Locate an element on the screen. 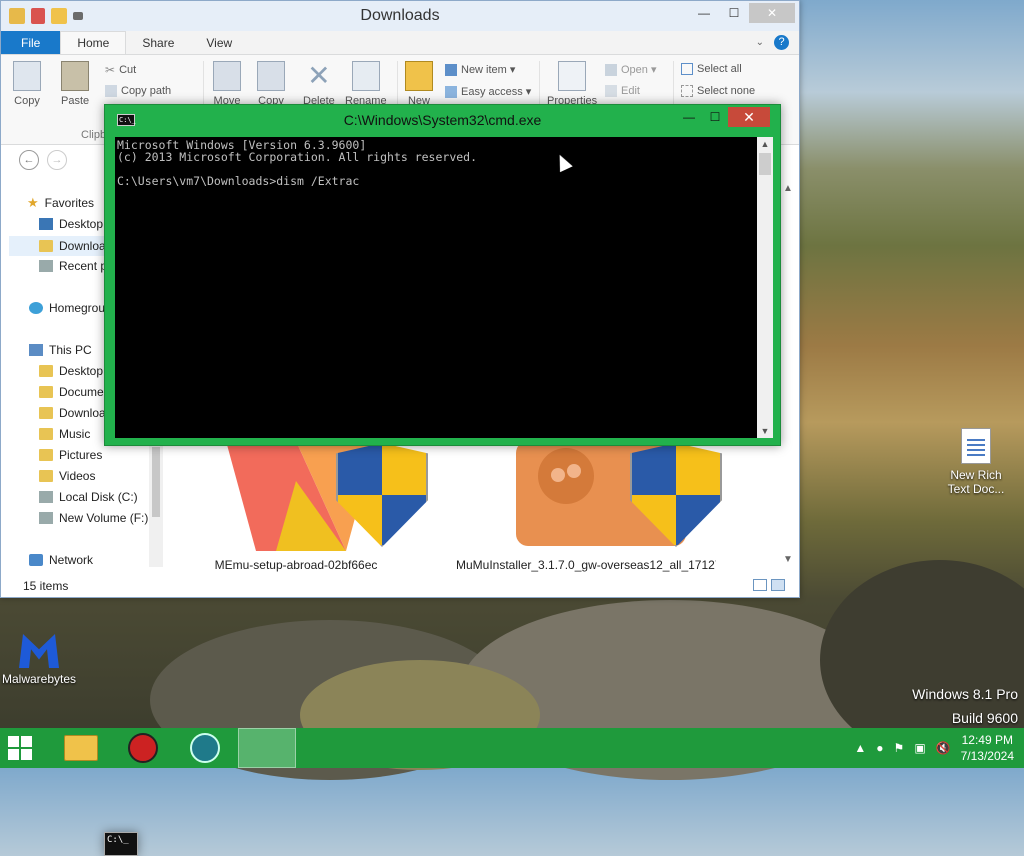 The width and height of the screenshot is (1024, 856). videos-folder-icon is located at coordinates (46, 476).